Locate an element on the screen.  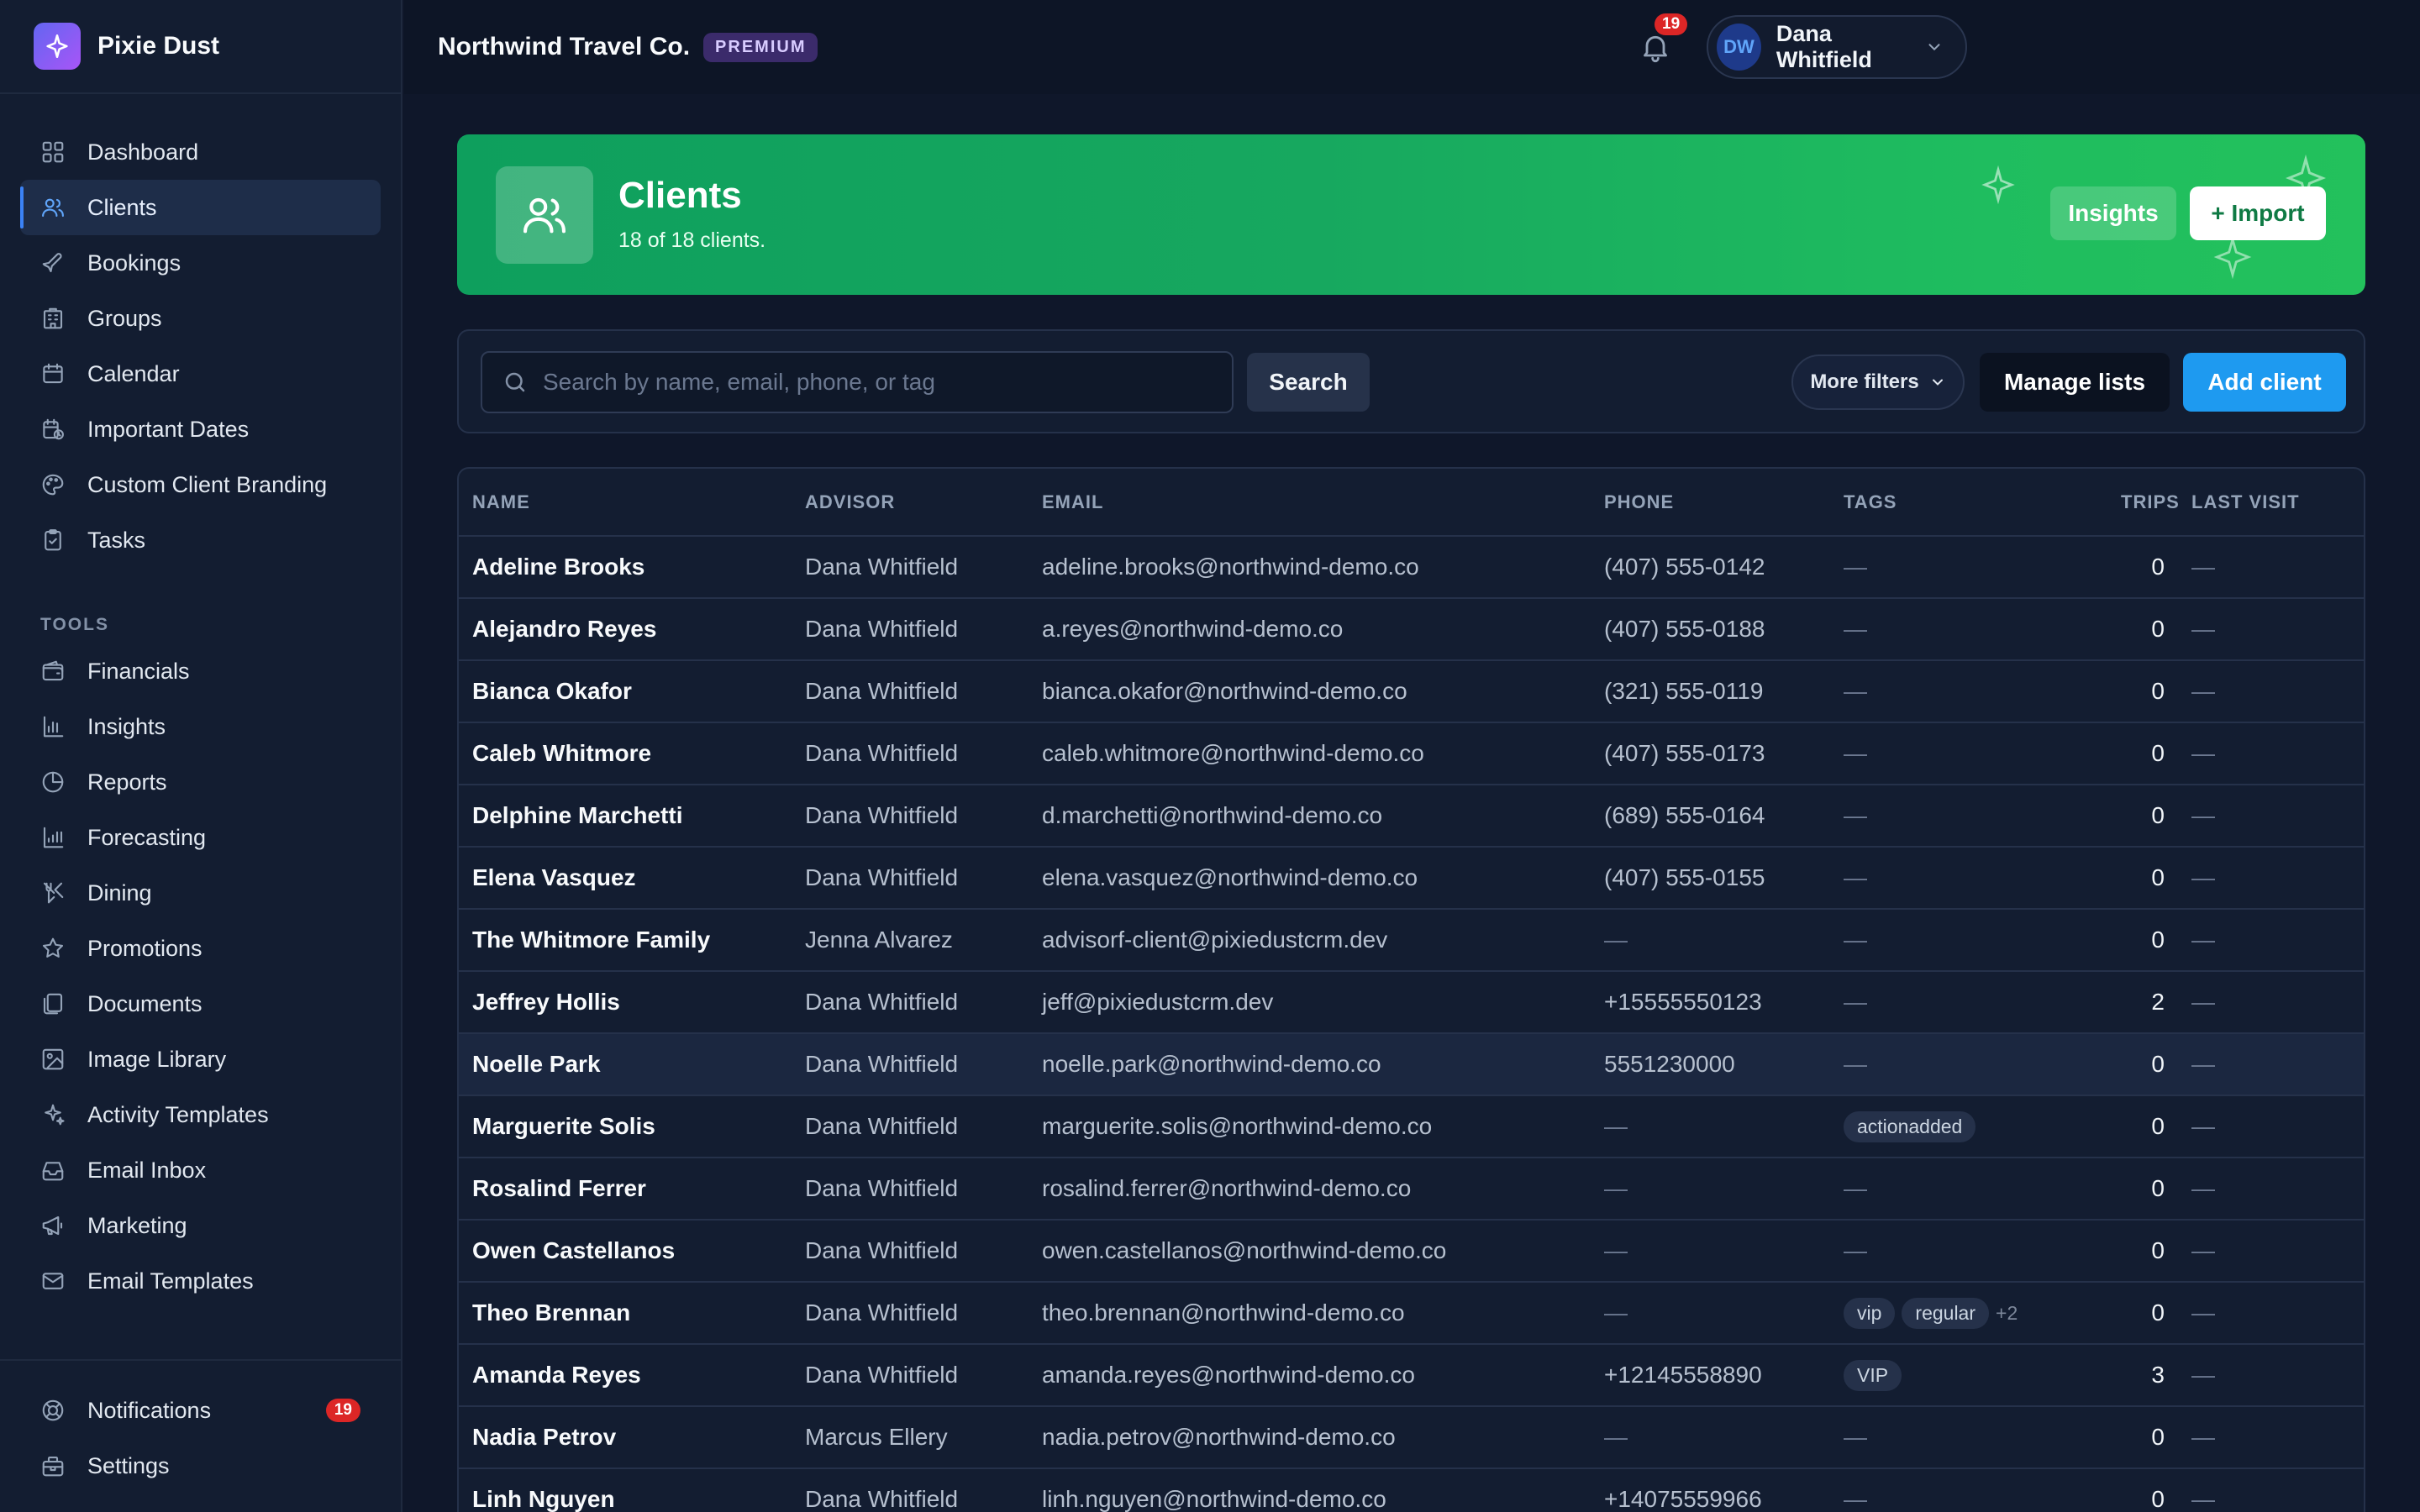
sidebar-item-insights: Insights is located at coordinates (200, 726).